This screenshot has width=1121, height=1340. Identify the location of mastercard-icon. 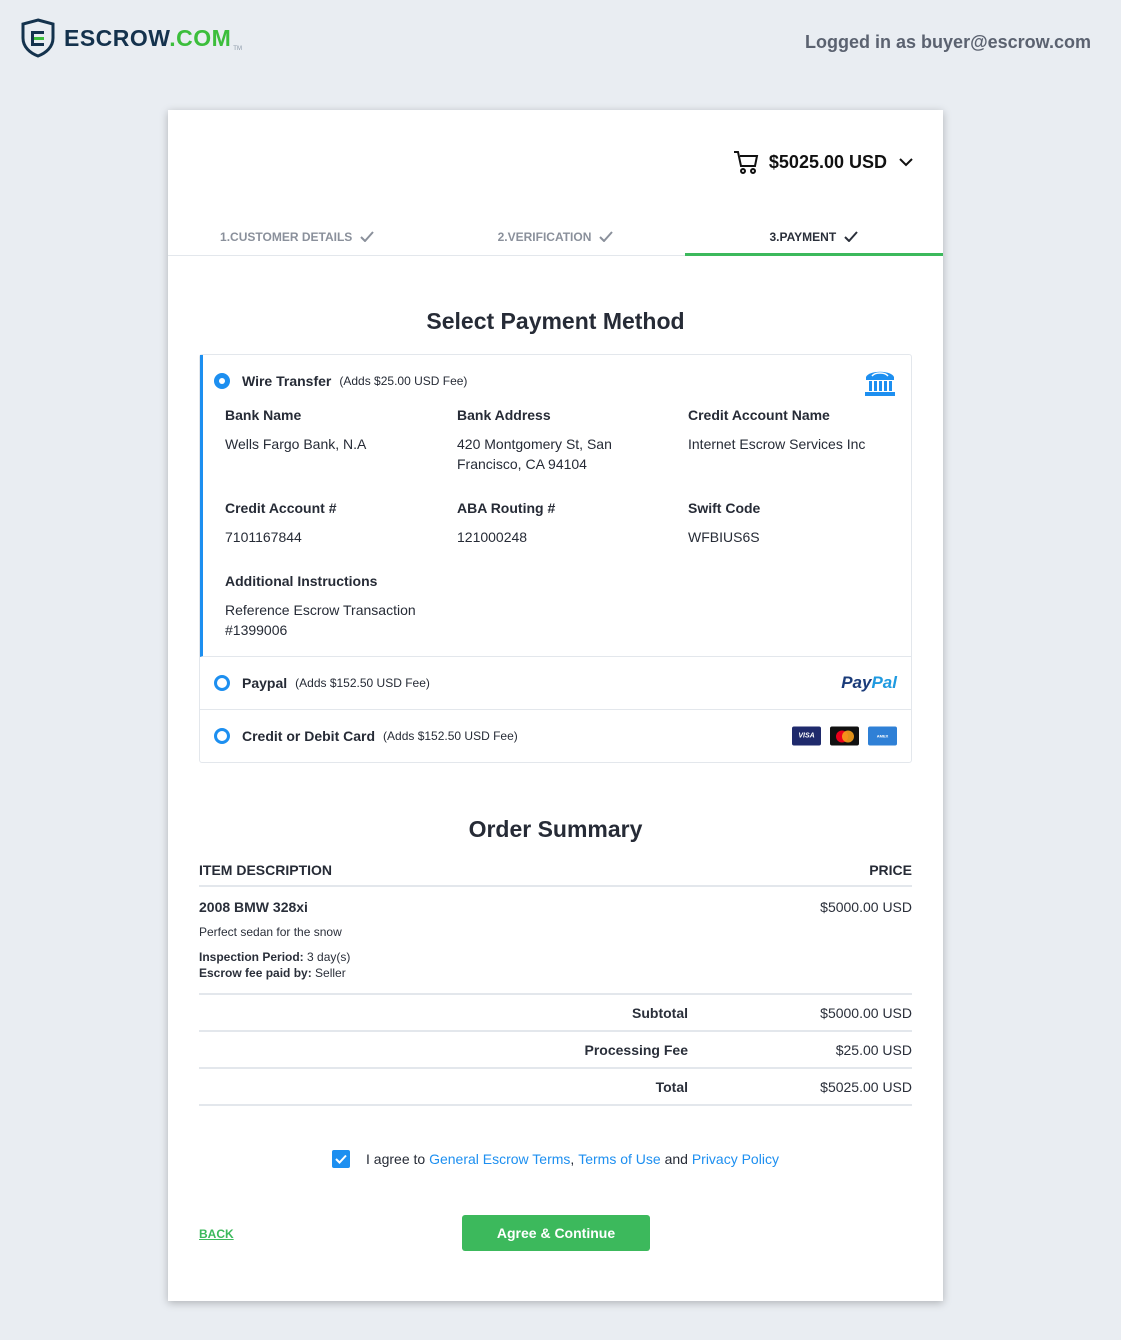
(844, 736).